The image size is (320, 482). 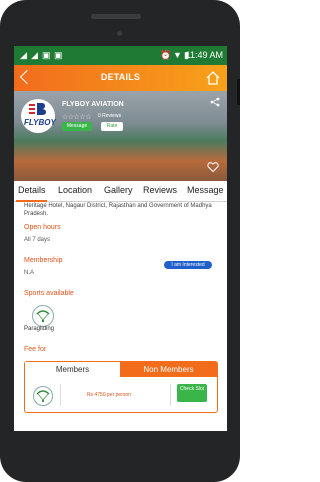 What do you see at coordinates (112, 126) in the screenshot?
I see `rate-button: Rate` at bounding box center [112, 126].